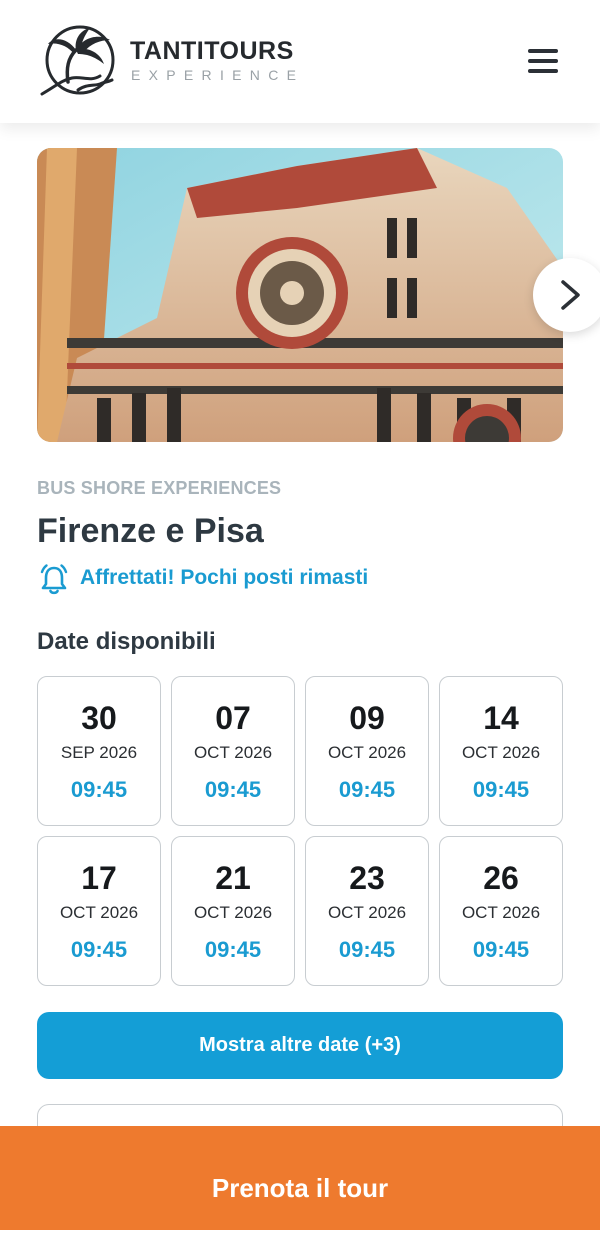 The height and width of the screenshot is (1250, 600). What do you see at coordinates (543, 61) in the screenshot?
I see `hamburger-menu-icon` at bounding box center [543, 61].